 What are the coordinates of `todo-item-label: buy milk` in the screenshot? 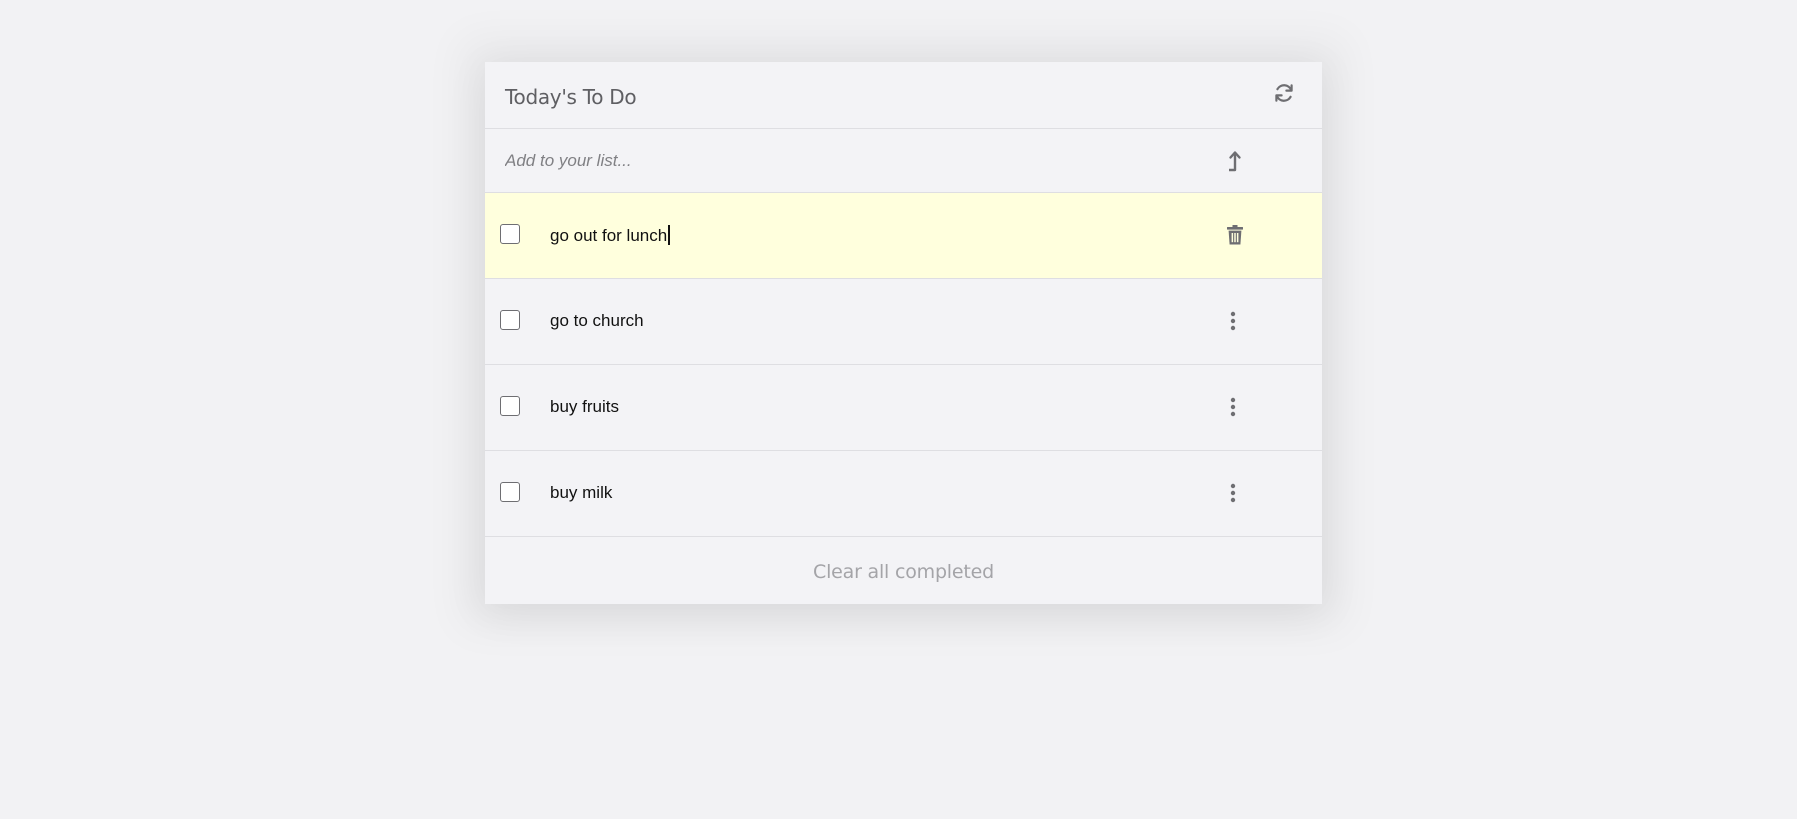 It's located at (581, 493).